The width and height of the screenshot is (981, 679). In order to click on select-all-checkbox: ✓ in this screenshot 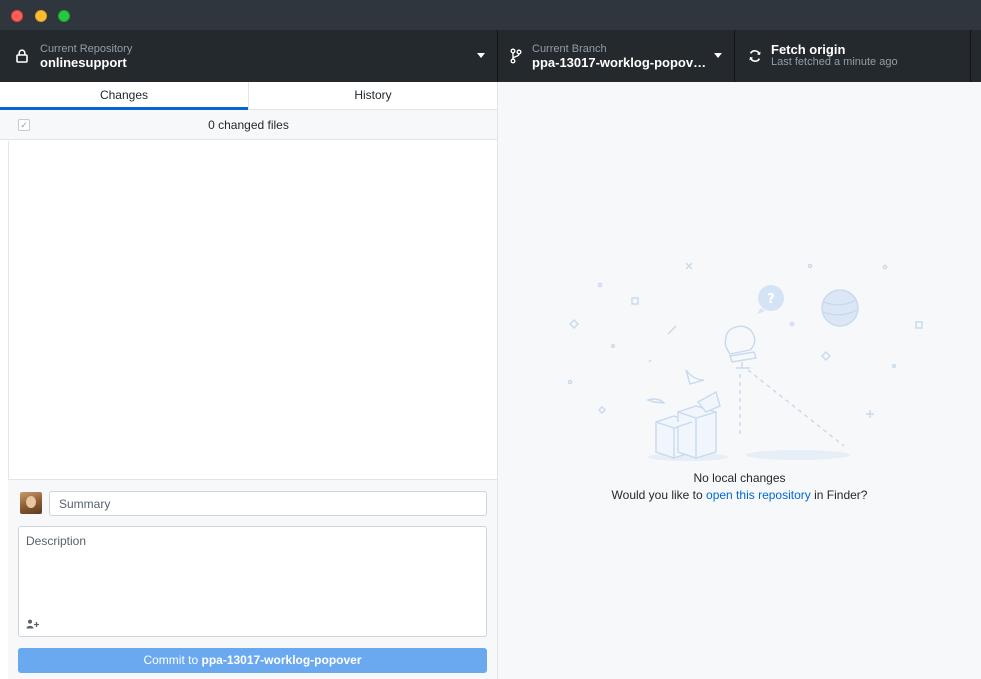, I will do `click(24, 125)`.